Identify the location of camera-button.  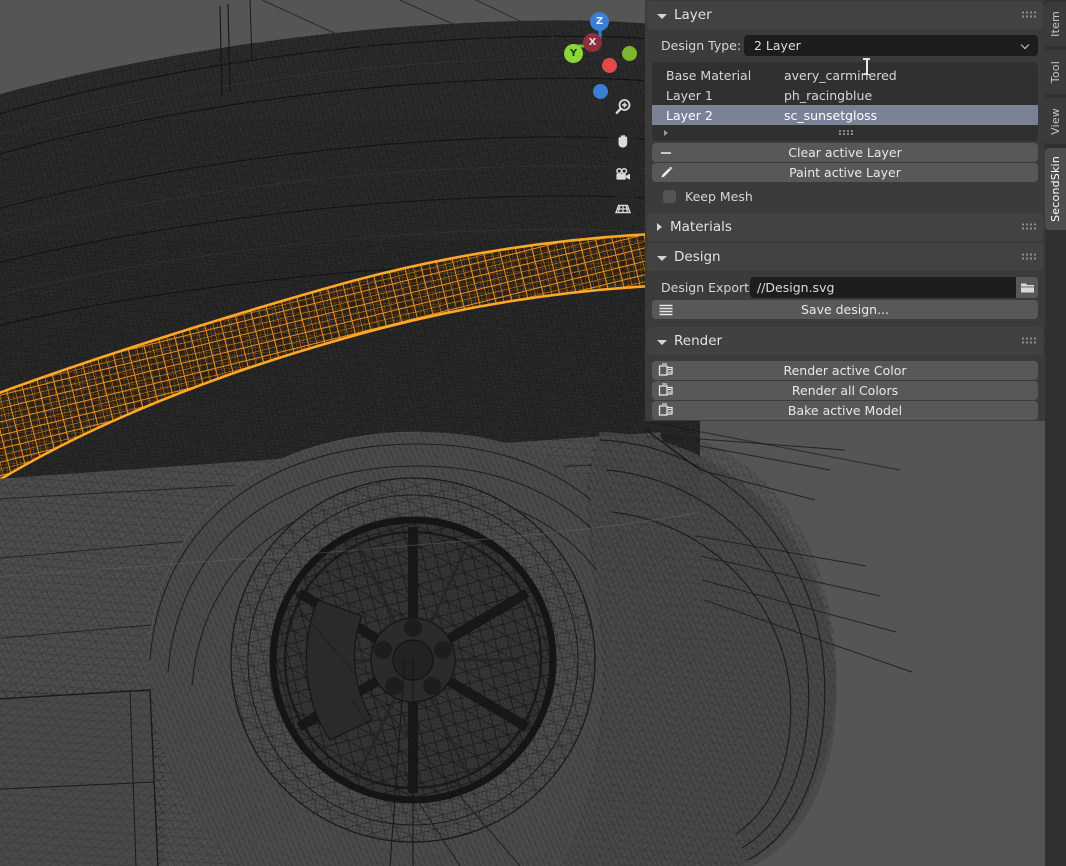
(623, 175).